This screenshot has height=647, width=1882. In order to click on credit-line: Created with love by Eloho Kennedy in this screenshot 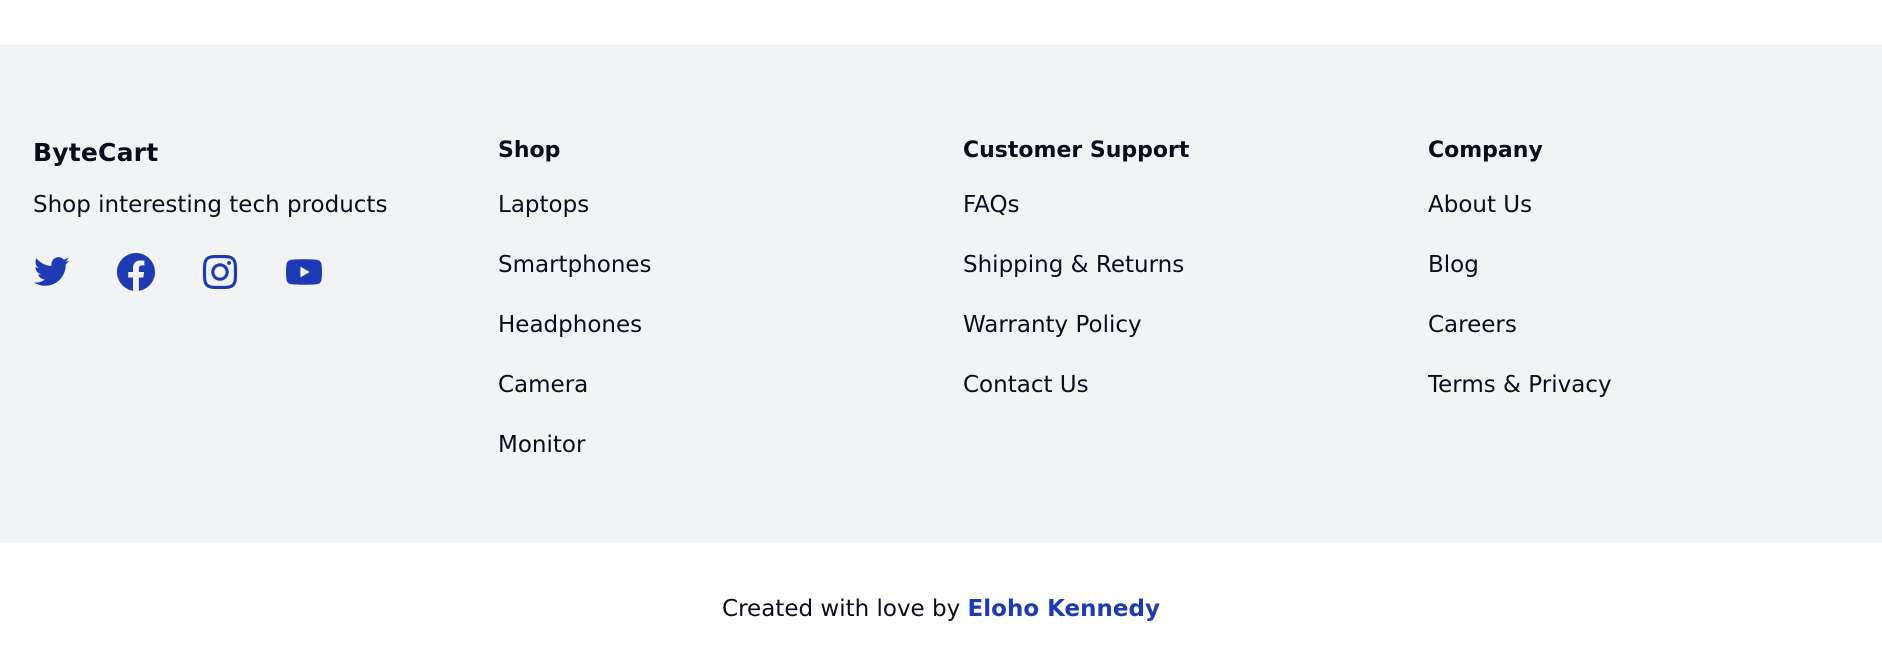, I will do `click(941, 609)`.